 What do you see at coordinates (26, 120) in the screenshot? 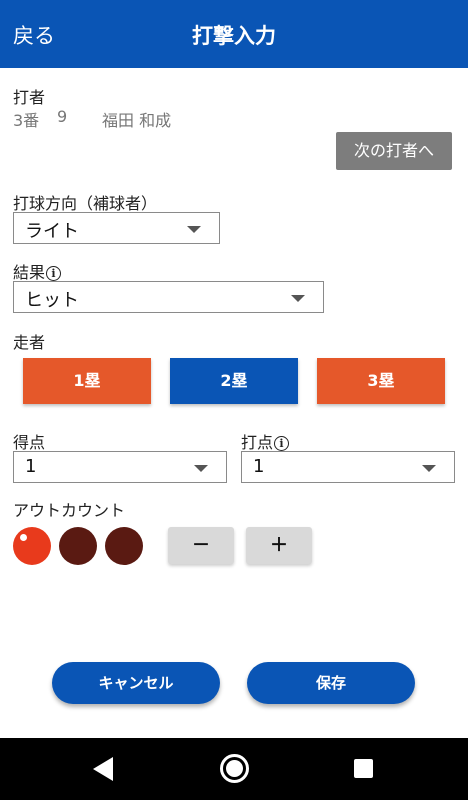
I see `batter-order: 3番` at bounding box center [26, 120].